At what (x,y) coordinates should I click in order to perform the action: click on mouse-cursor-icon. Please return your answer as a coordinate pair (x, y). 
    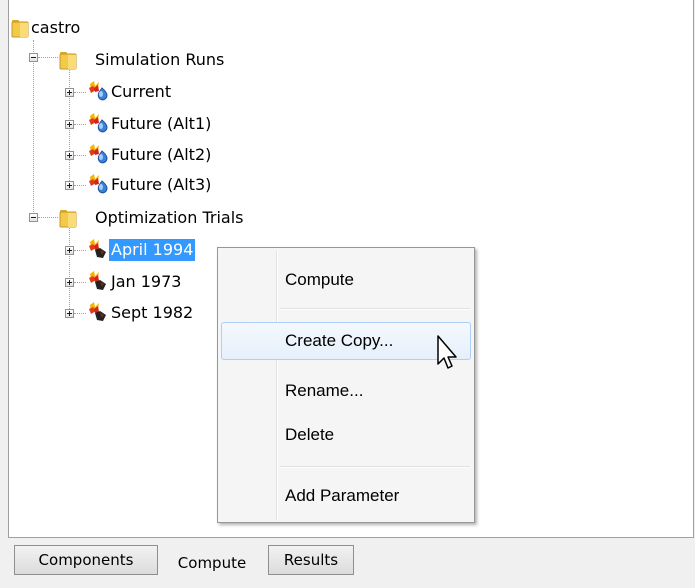
    Looking at the image, I should click on (447, 352).